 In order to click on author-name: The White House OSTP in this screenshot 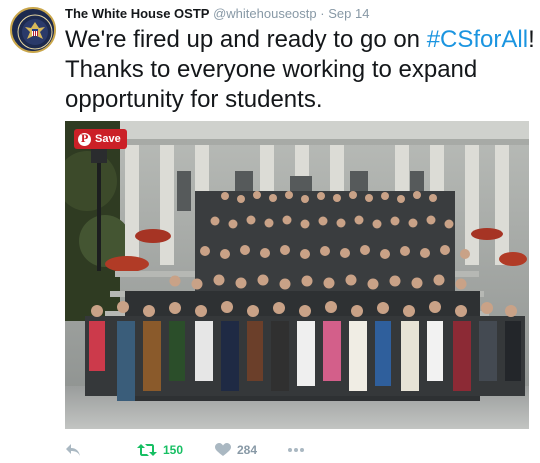, I will do `click(137, 13)`.